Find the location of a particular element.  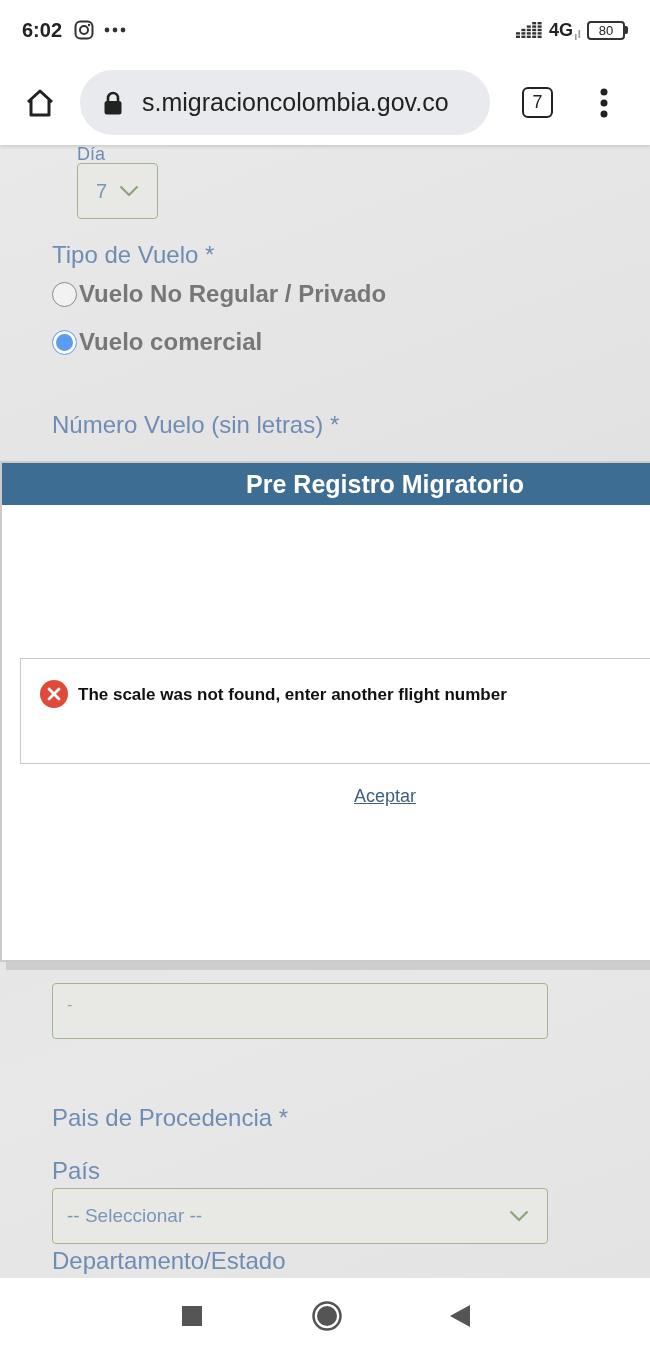

tab-count-button: 7 is located at coordinates (537, 102).